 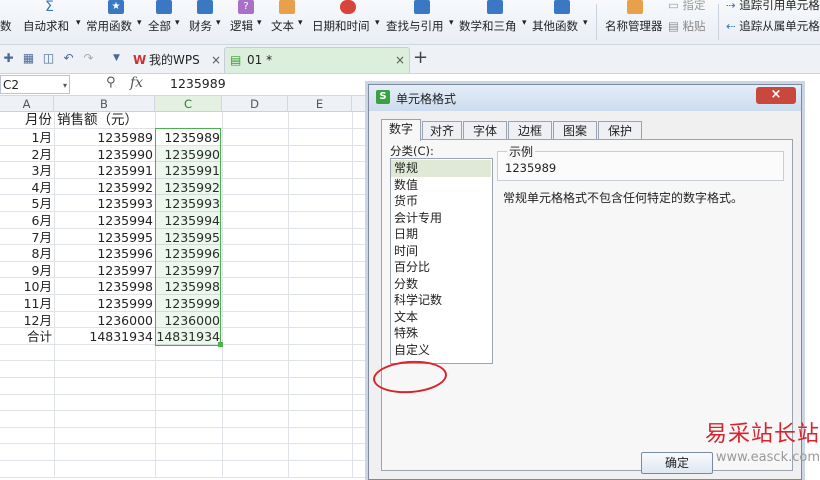 What do you see at coordinates (105, 154) in the screenshot?
I see `sales-cell: 1235990` at bounding box center [105, 154].